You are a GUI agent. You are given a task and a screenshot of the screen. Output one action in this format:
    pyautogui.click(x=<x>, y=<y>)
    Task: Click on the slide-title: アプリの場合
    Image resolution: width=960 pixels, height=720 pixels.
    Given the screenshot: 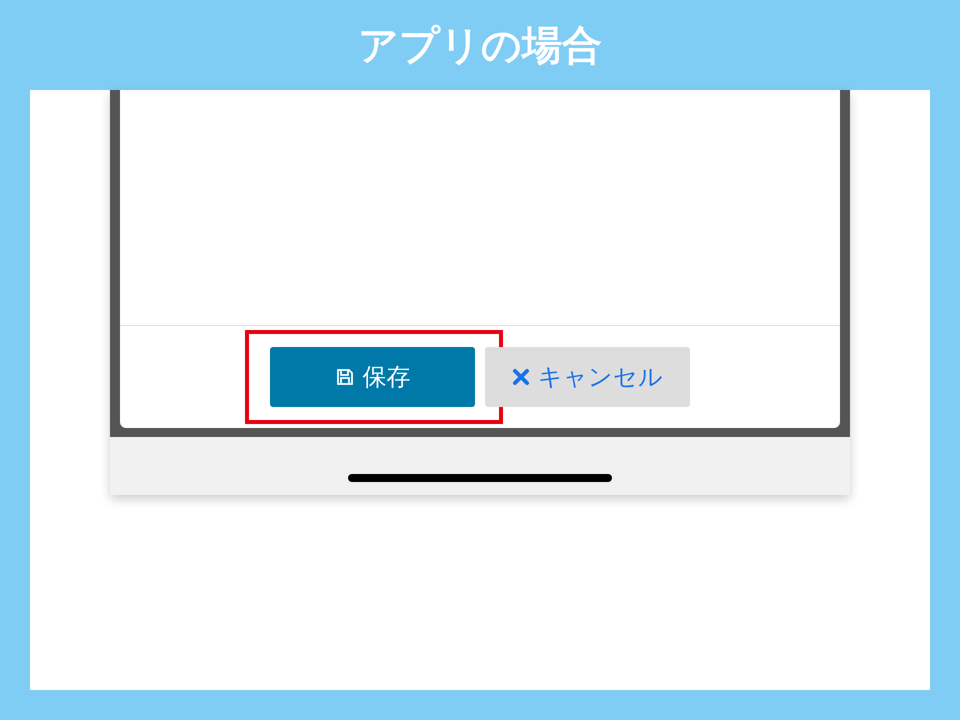 What is the action you would take?
    pyautogui.click(x=480, y=46)
    